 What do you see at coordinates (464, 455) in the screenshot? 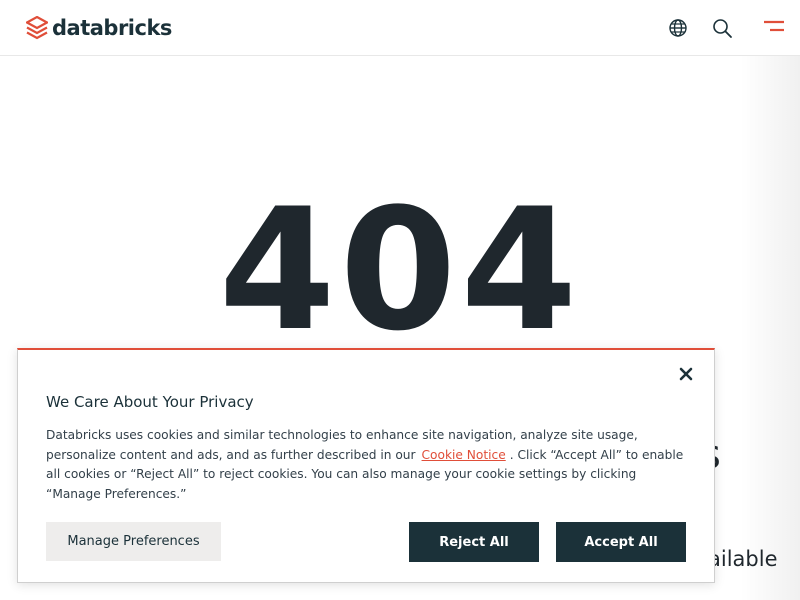
I see `cookie-notice-link: Cookie Notice` at bounding box center [464, 455].